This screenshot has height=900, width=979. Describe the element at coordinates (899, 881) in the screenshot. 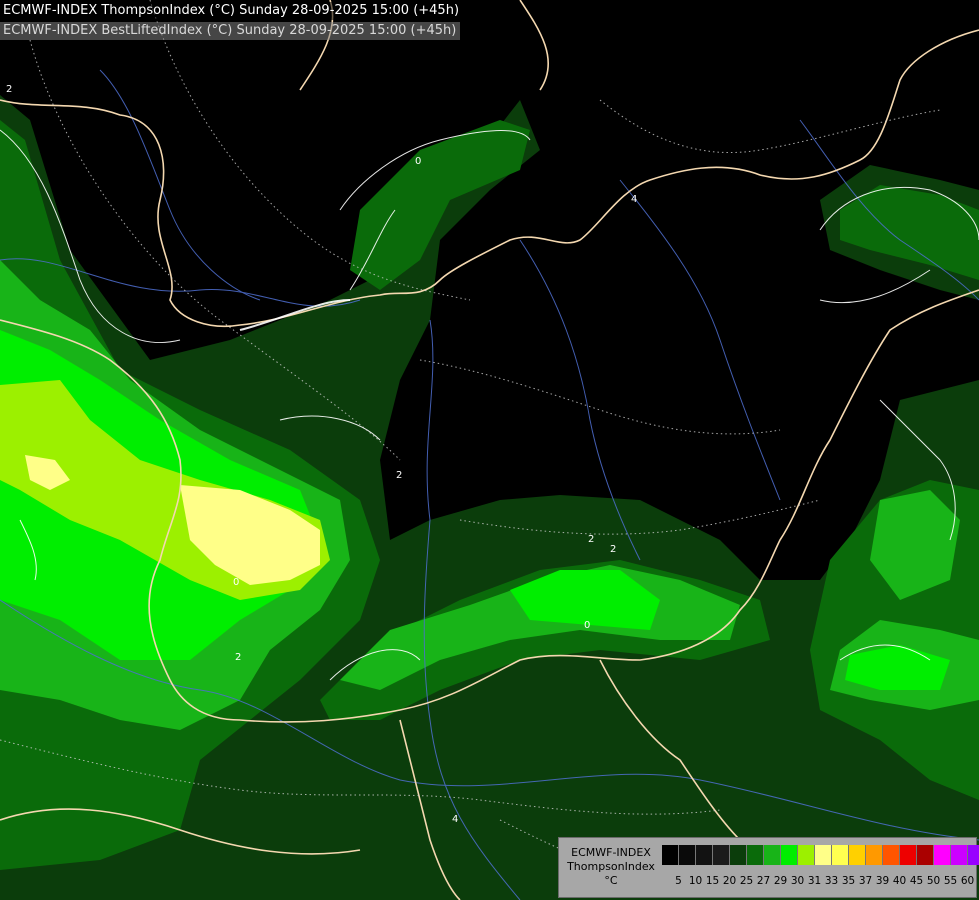

I see `legend-tick-label: 40` at that location.